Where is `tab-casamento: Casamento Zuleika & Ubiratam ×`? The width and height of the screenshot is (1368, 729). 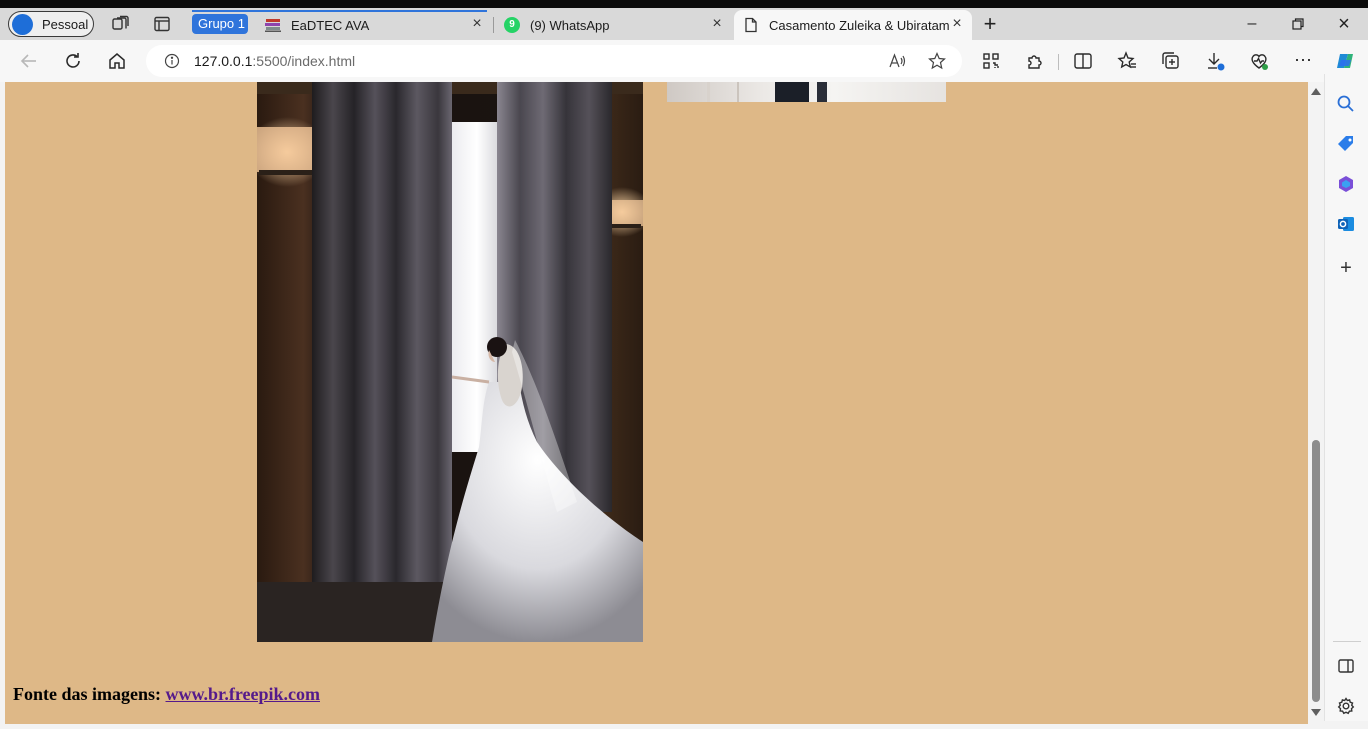 tab-casamento: Casamento Zuleika & Ubiratam × is located at coordinates (853, 25).